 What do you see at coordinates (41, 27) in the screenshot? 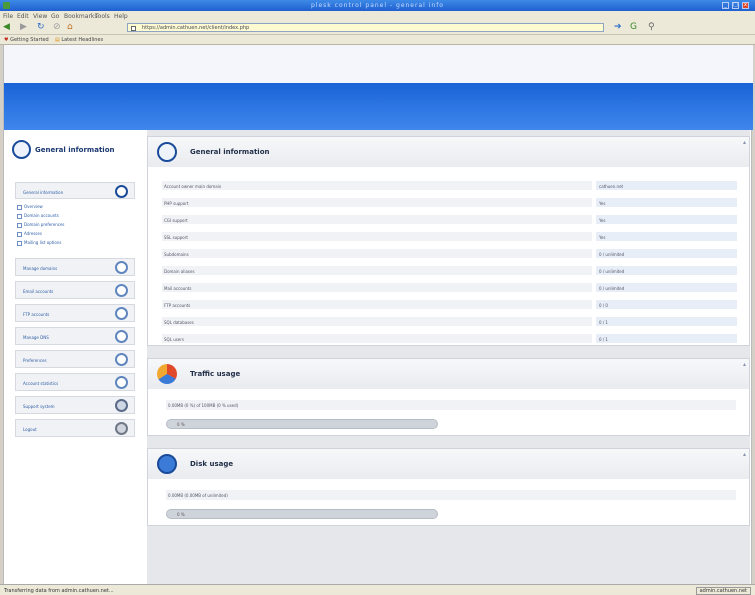
I see `reload-icon: ↻` at bounding box center [41, 27].